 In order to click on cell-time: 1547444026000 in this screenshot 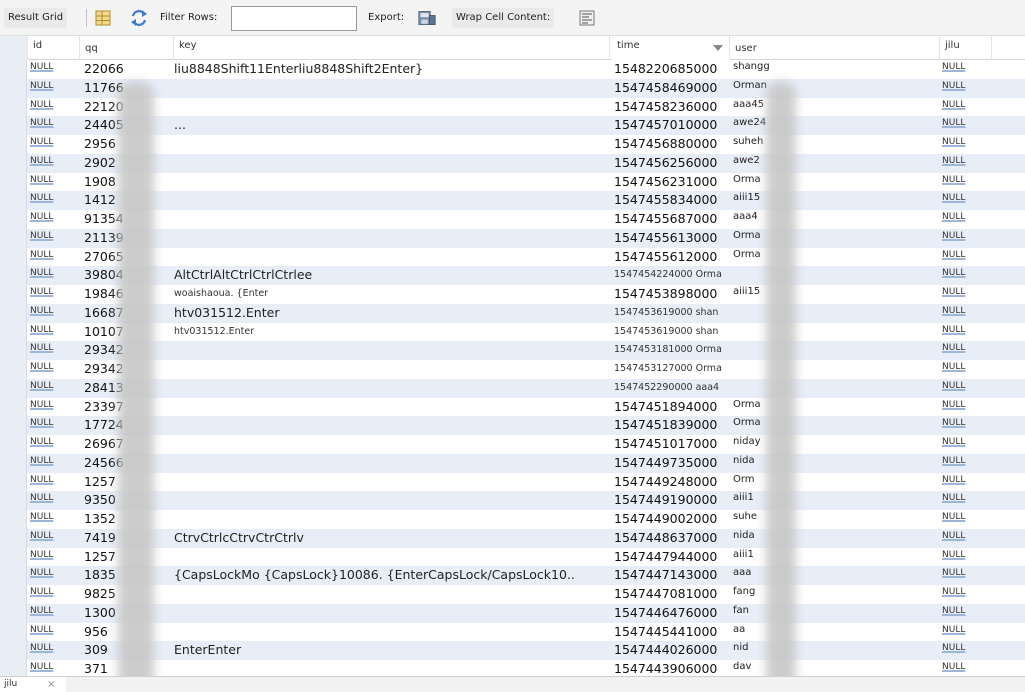, I will do `click(672, 650)`.